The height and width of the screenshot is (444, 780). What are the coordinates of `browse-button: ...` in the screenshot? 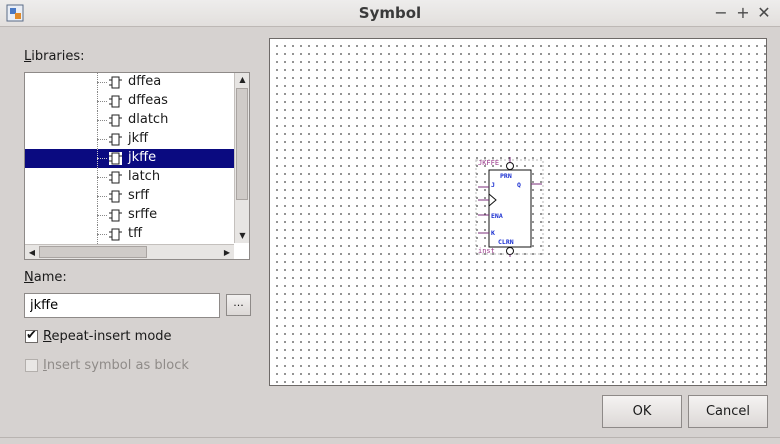 It's located at (238, 305).